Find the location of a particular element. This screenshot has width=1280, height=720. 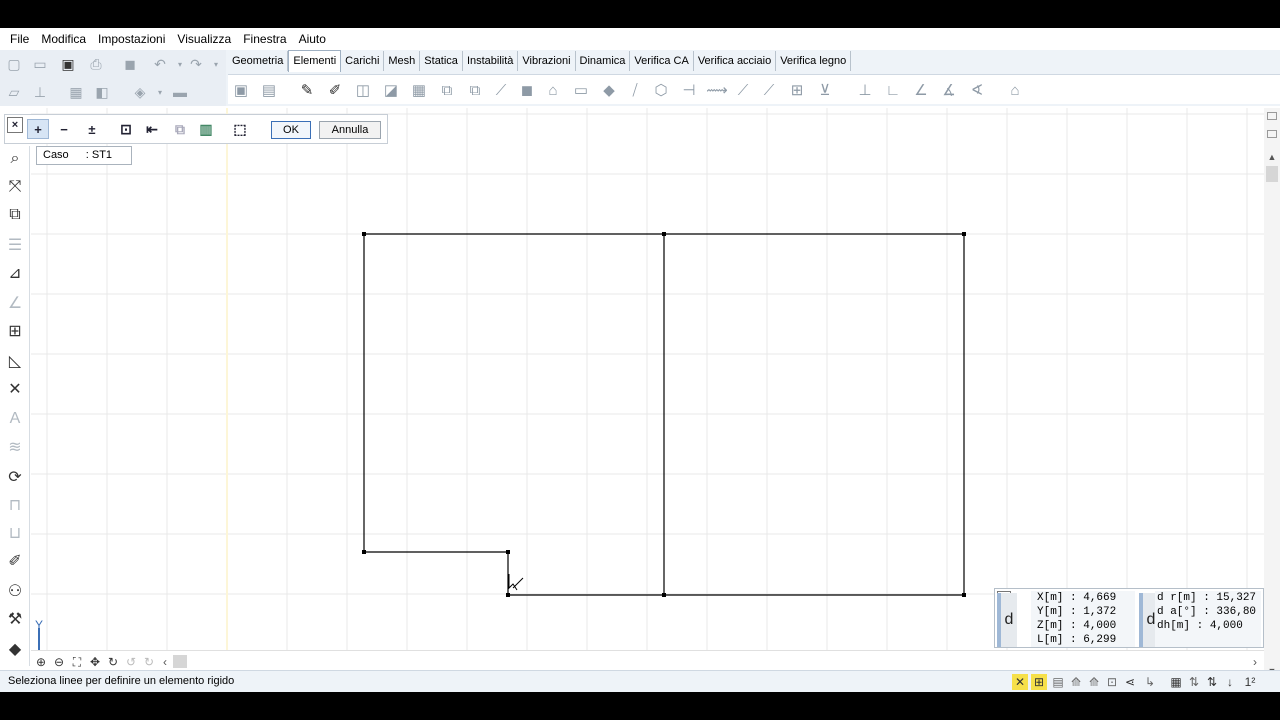

building-icon: ⌂ is located at coordinates (1015, 90).